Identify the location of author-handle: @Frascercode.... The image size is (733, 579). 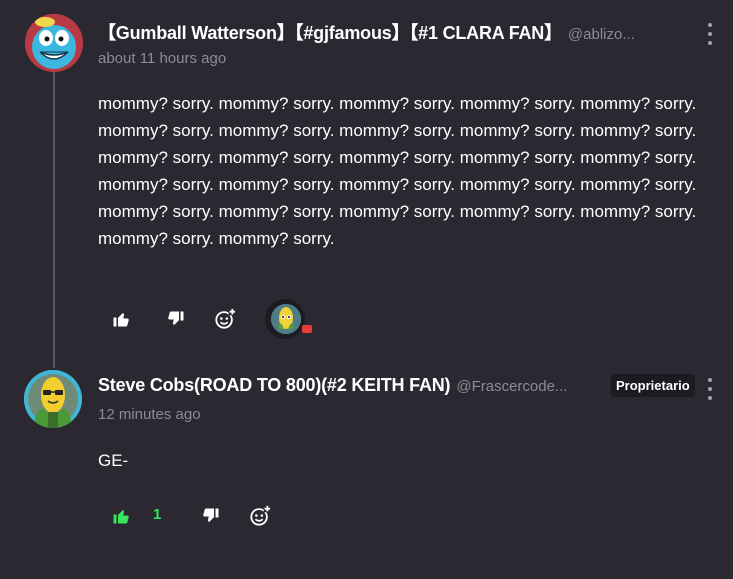
(511, 386).